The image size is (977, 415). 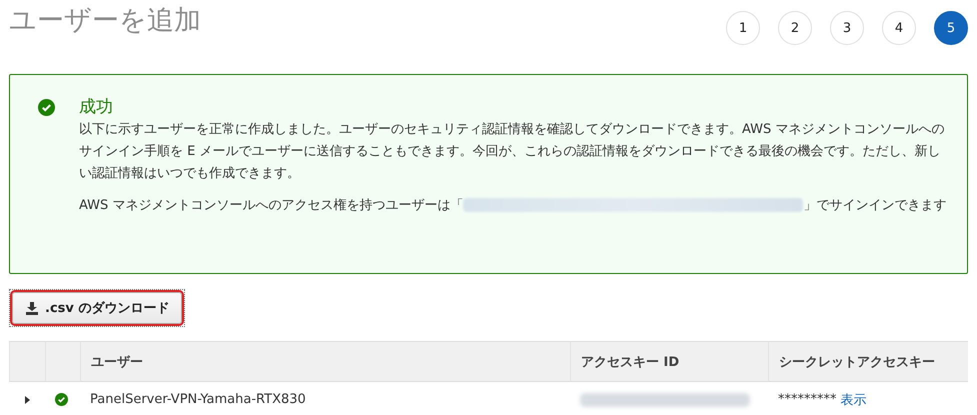 What do you see at coordinates (868, 361) in the screenshot?
I see `column-header: シークレットアクセスキー` at bounding box center [868, 361].